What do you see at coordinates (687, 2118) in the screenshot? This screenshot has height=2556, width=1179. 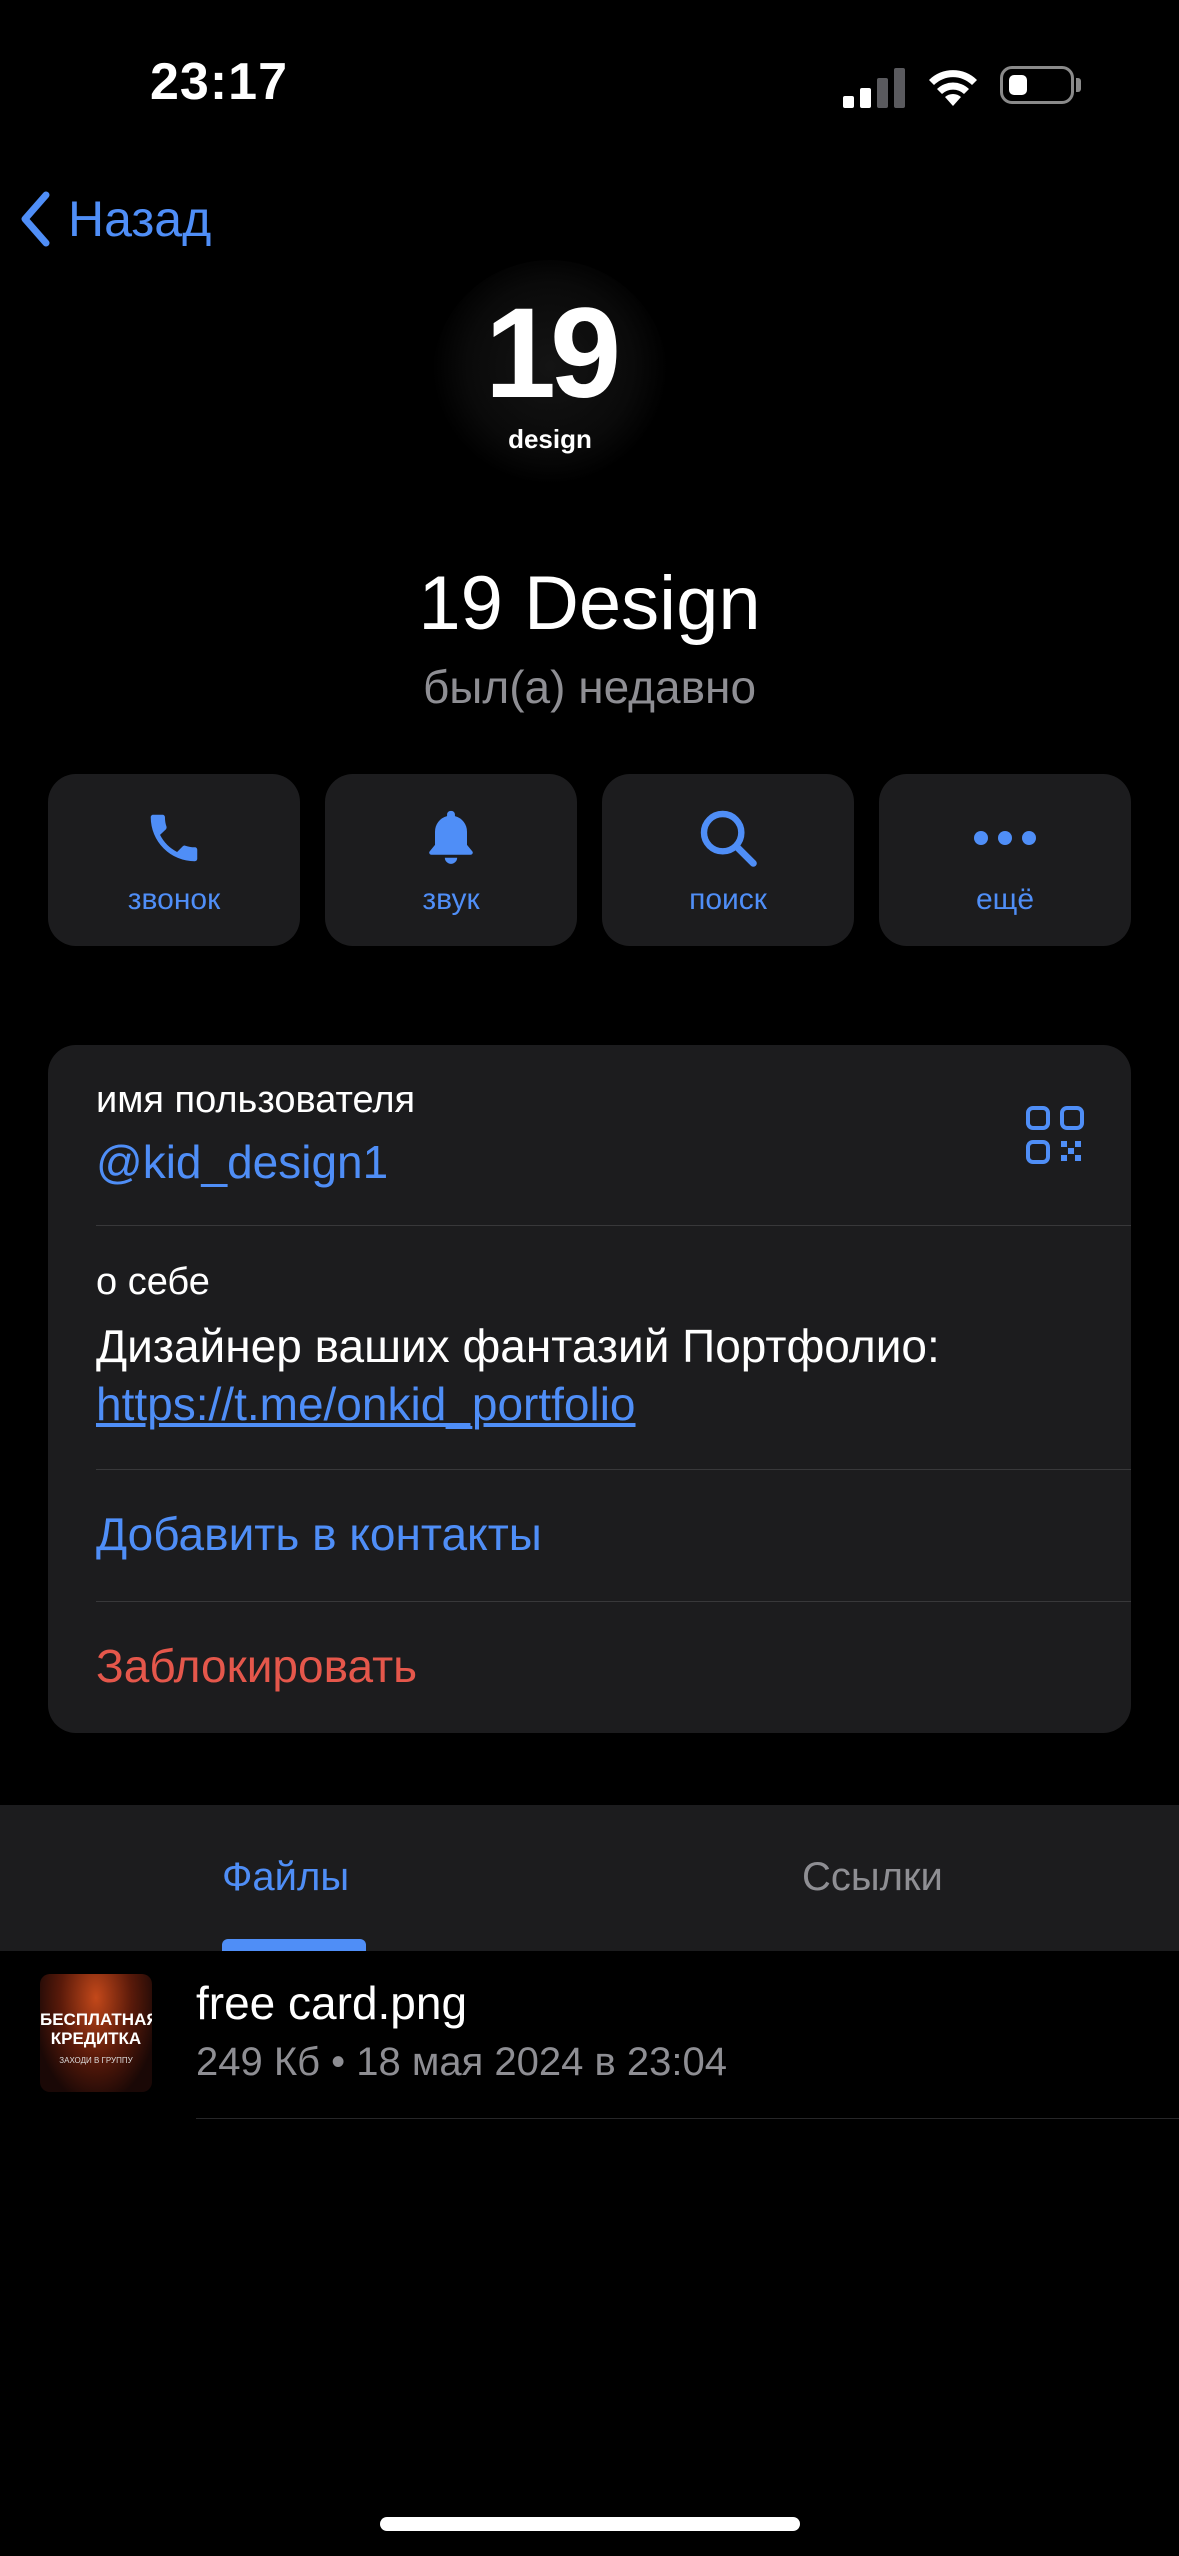 I see `file-divider` at bounding box center [687, 2118].